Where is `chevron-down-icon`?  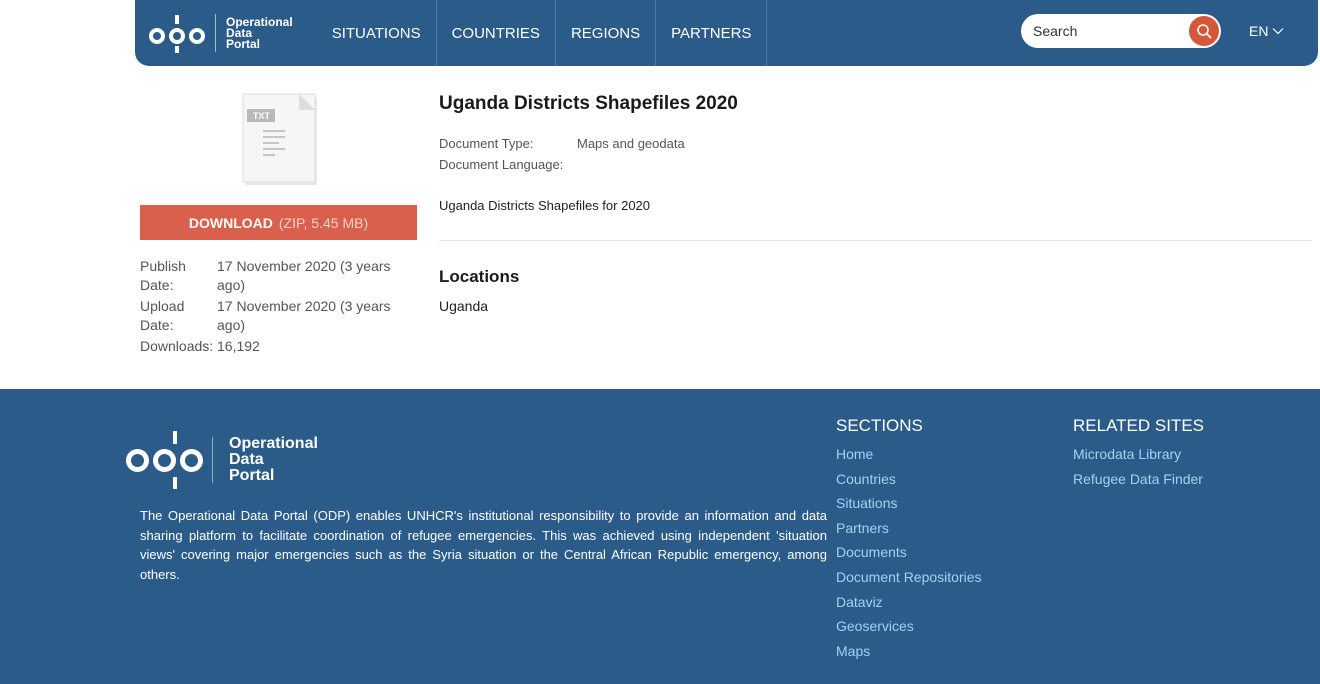 chevron-down-icon is located at coordinates (1278, 31).